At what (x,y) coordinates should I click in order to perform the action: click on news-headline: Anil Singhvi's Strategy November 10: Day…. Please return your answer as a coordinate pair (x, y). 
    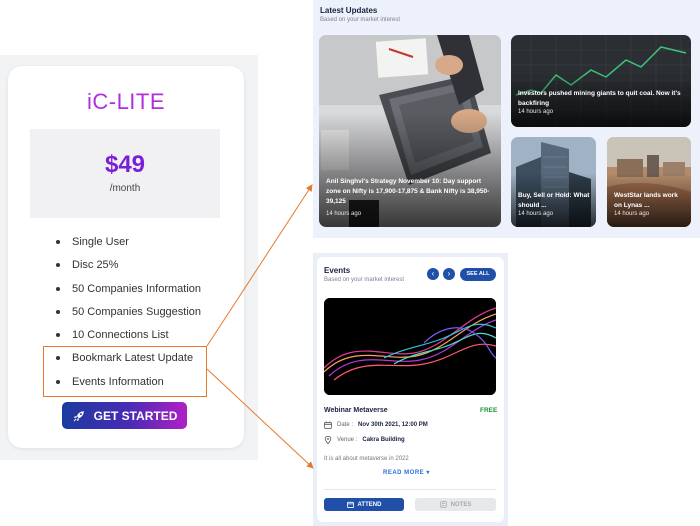
    Looking at the image, I should click on (408, 191).